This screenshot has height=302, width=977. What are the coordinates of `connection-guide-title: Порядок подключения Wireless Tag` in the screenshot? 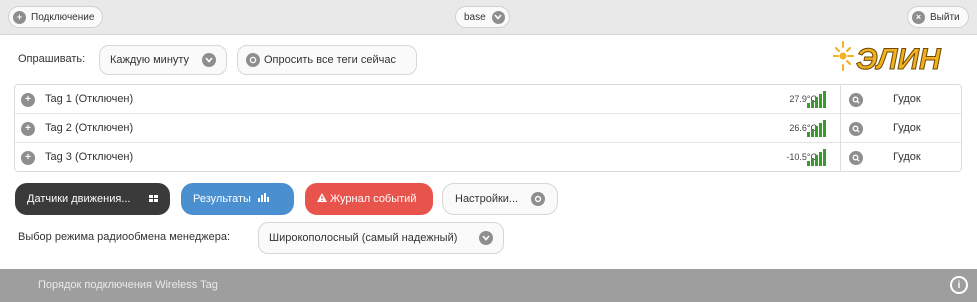 It's located at (128, 285).